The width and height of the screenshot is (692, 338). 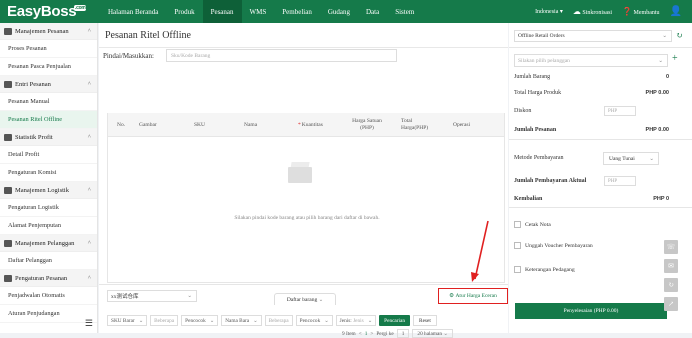 I want to click on gear-icon: ⚙, so click(x=452, y=296).